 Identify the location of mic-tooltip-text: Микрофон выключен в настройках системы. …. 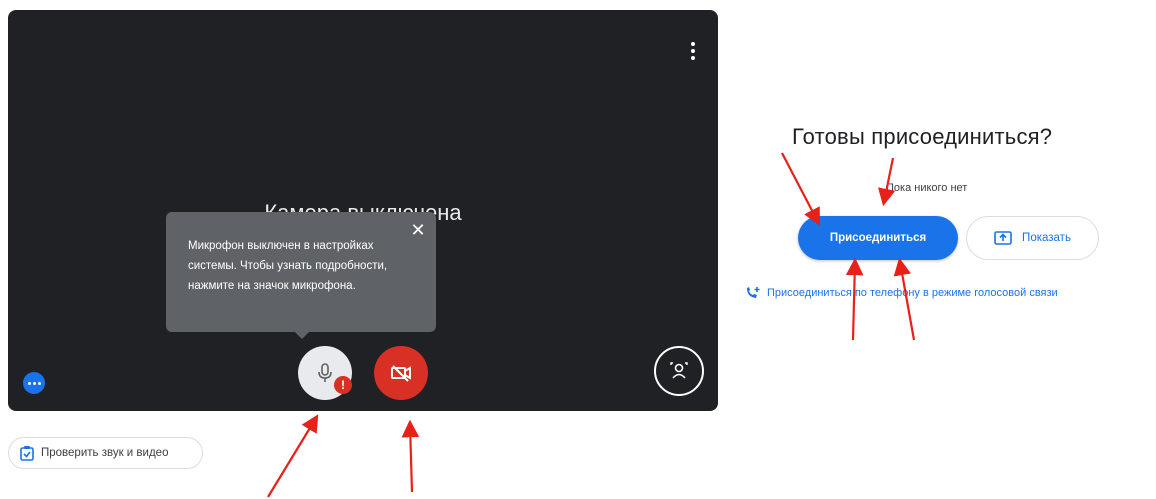
(288, 266).